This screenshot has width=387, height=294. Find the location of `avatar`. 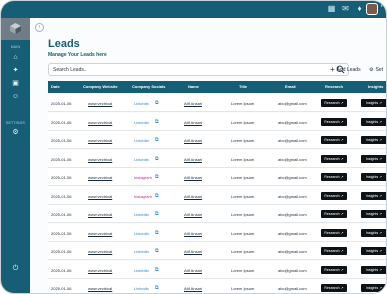

avatar is located at coordinates (372, 9).